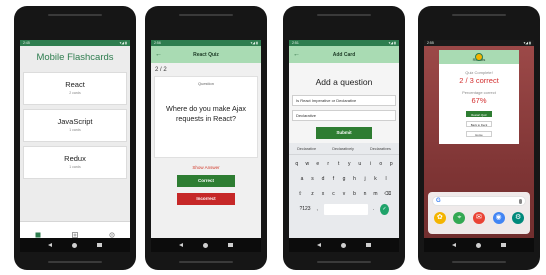 The height and width of the screenshot is (275, 546). I want to click on suggestion-strip: Declarative Declaratively Declaratives, so click(344, 149).